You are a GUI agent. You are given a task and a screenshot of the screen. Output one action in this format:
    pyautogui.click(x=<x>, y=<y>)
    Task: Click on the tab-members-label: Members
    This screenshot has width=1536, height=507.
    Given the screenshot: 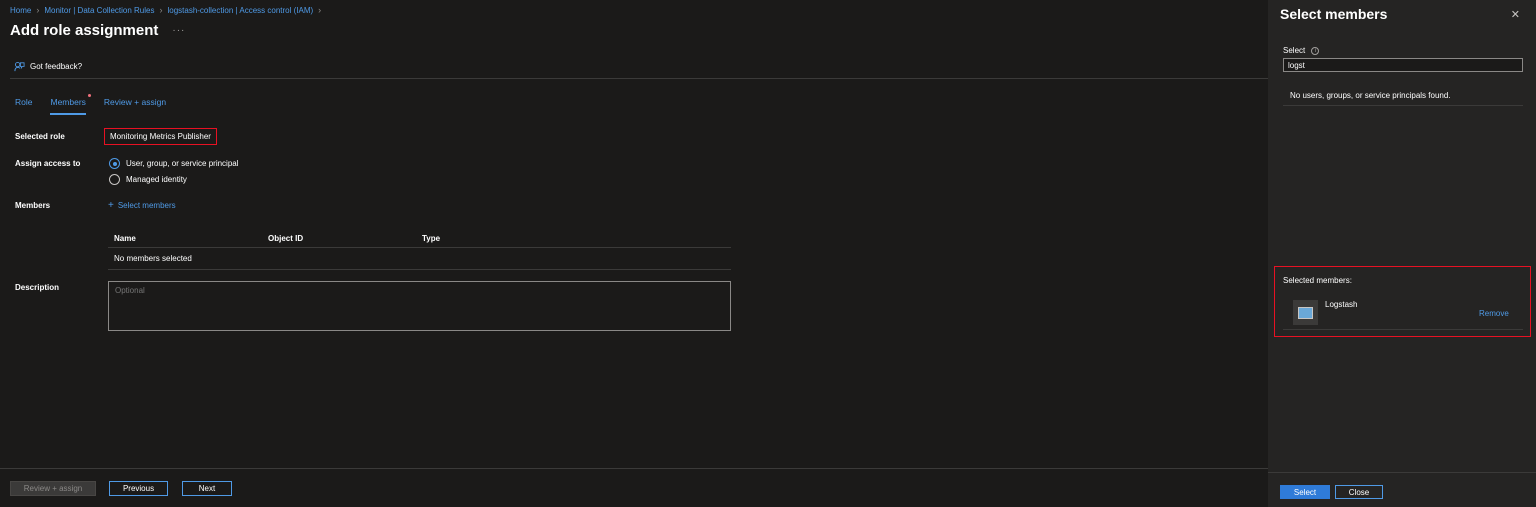 What is the action you would take?
    pyautogui.click(x=68, y=102)
    